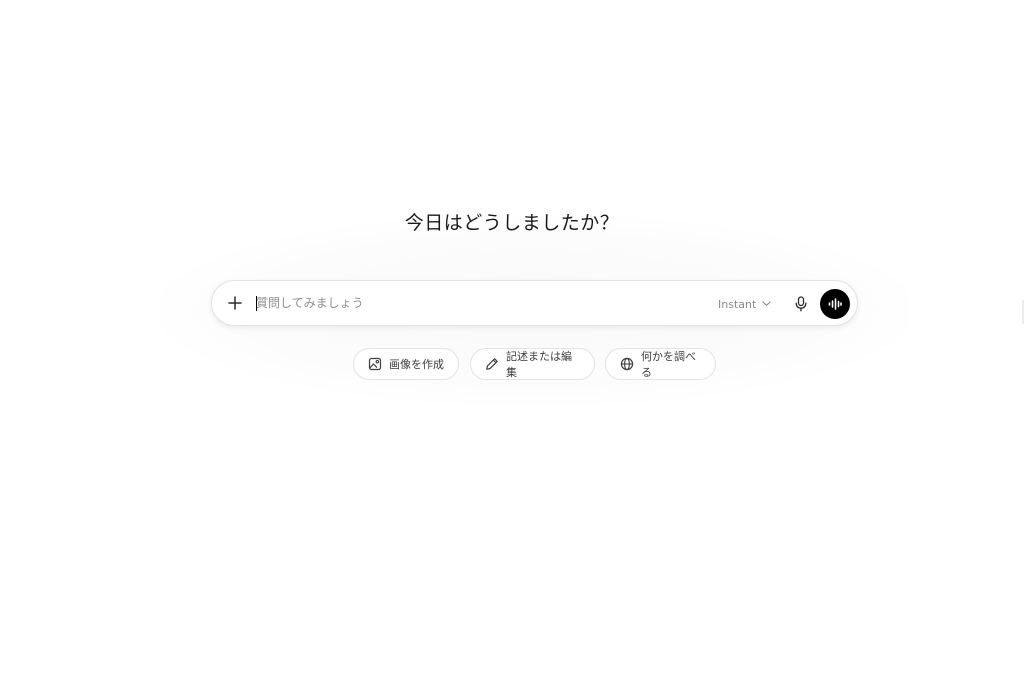 The image size is (1024, 675). I want to click on prompt-input, so click(476, 303).